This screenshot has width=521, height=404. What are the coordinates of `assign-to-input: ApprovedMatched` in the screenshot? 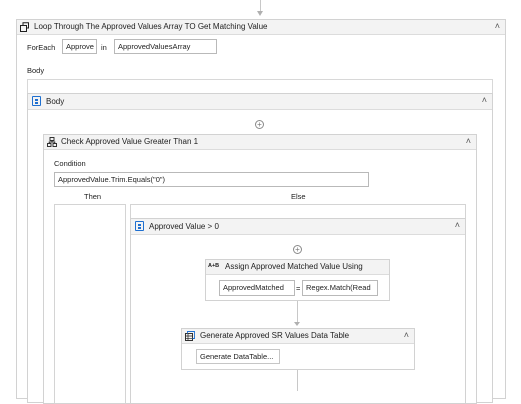 It's located at (257, 288).